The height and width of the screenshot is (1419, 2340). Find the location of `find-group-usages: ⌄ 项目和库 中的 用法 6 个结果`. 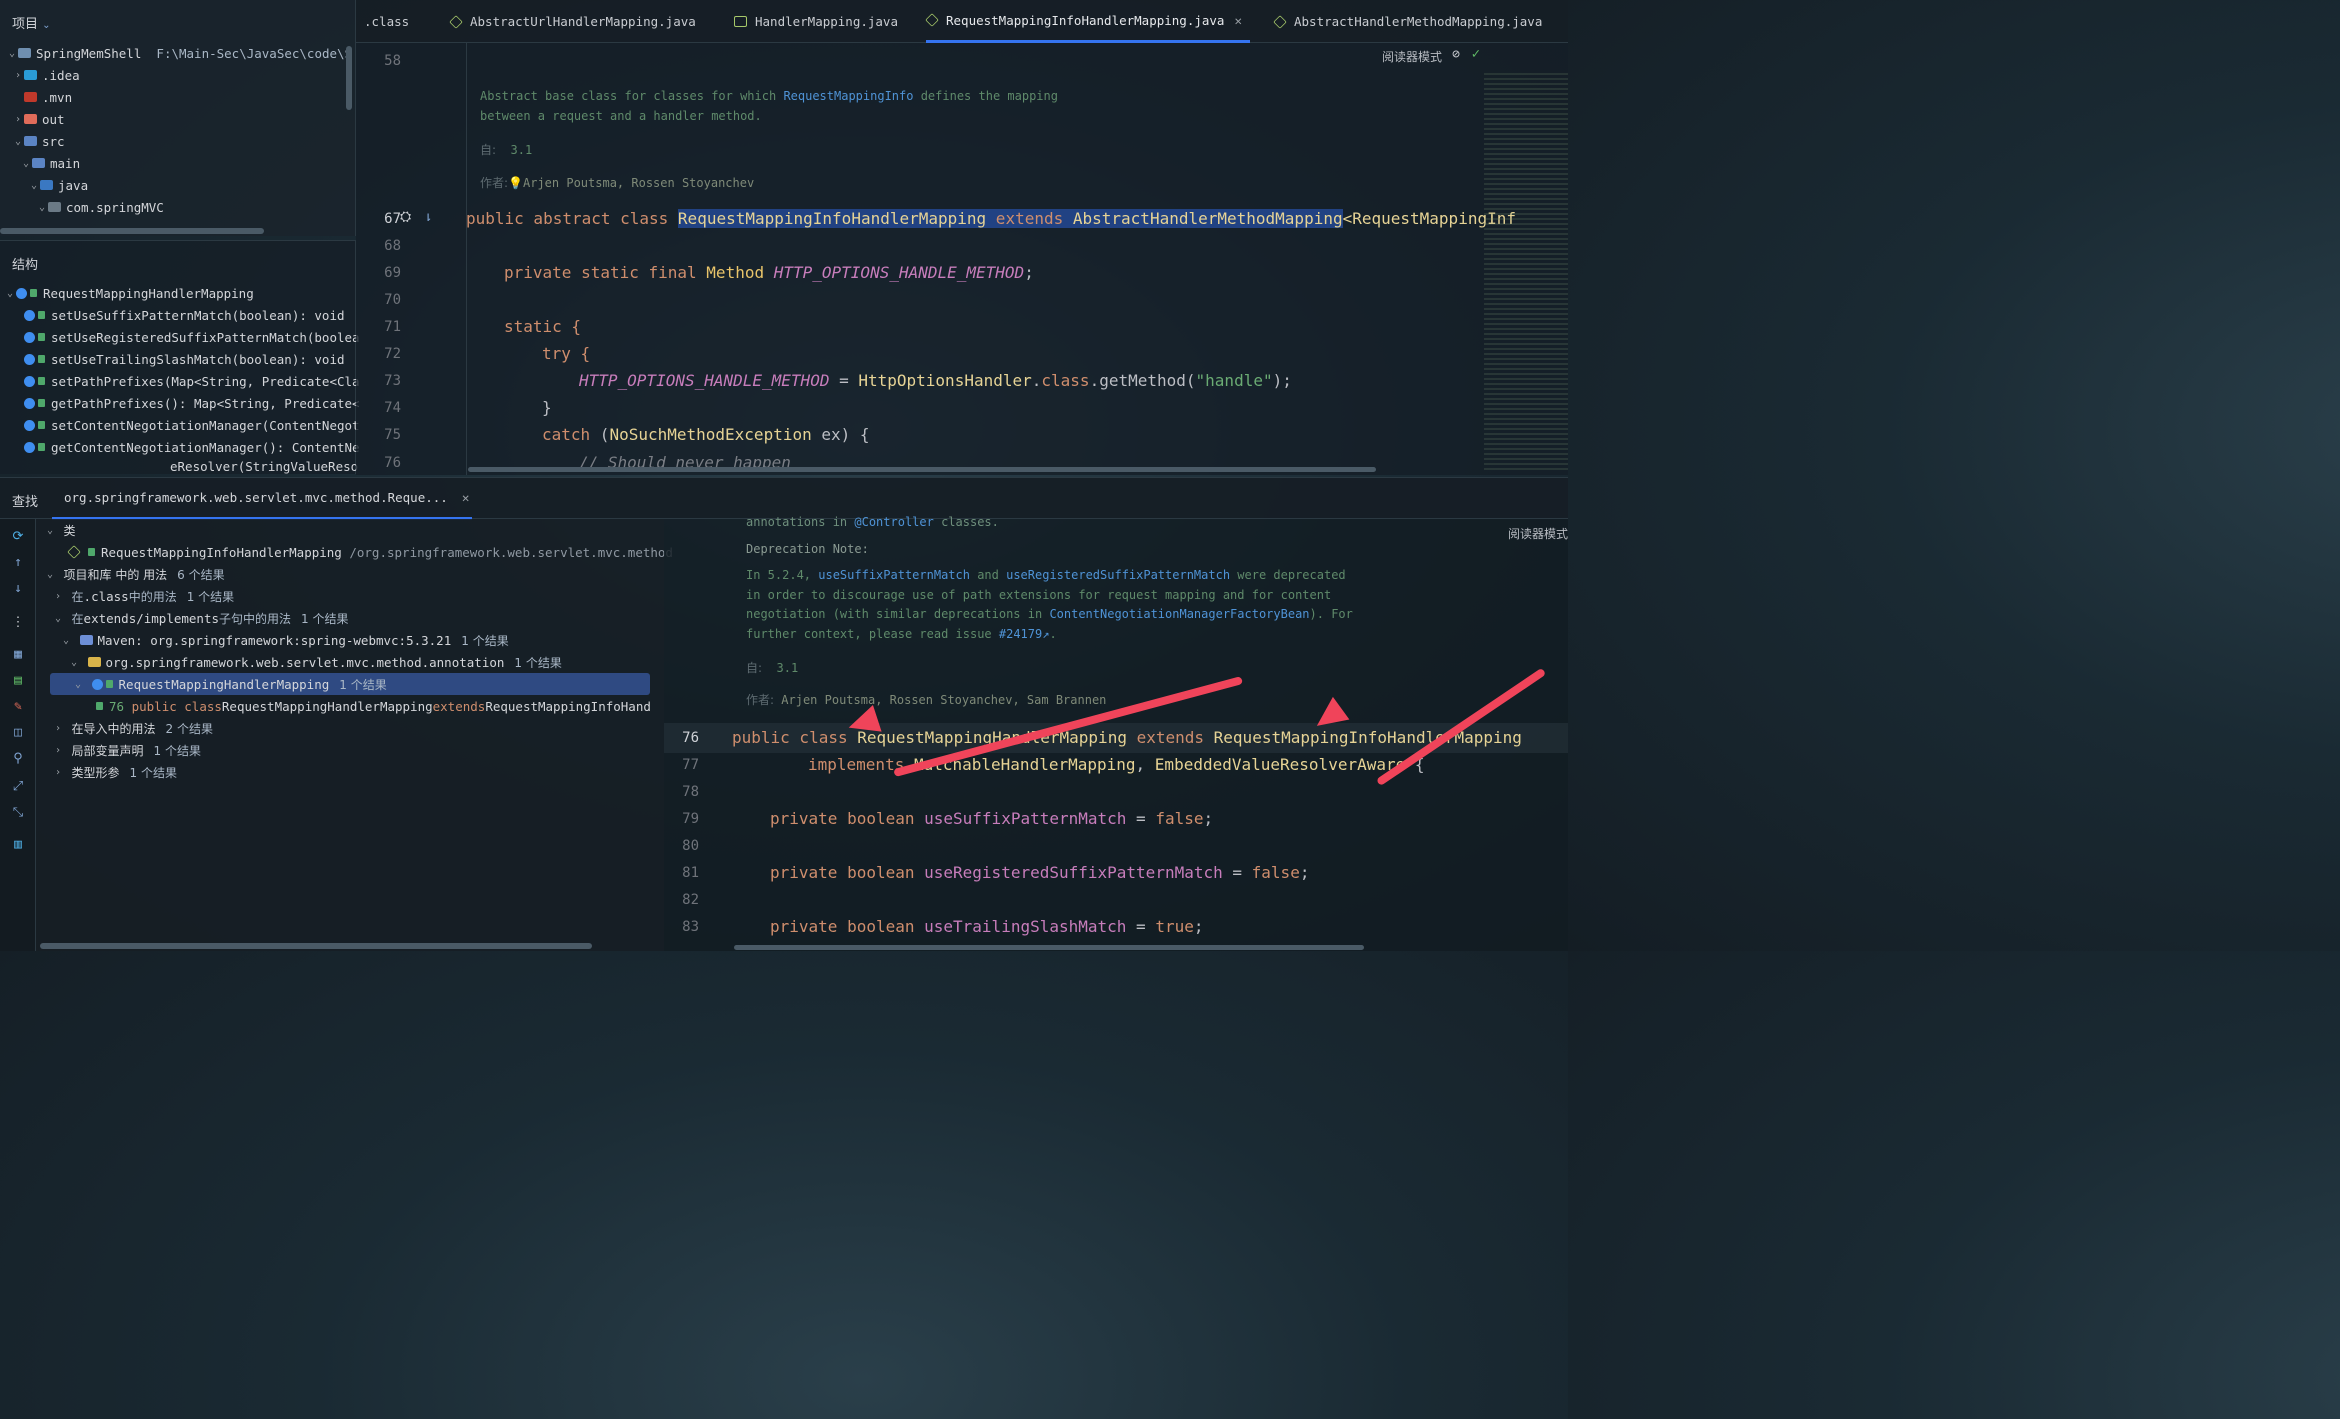

find-group-usages: ⌄ 项目和库 中的 用法 6 个结果 is located at coordinates (134, 574).